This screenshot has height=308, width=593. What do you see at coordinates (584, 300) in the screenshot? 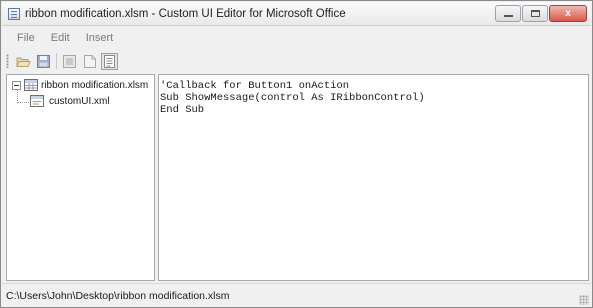
I see `resize-grip` at bounding box center [584, 300].